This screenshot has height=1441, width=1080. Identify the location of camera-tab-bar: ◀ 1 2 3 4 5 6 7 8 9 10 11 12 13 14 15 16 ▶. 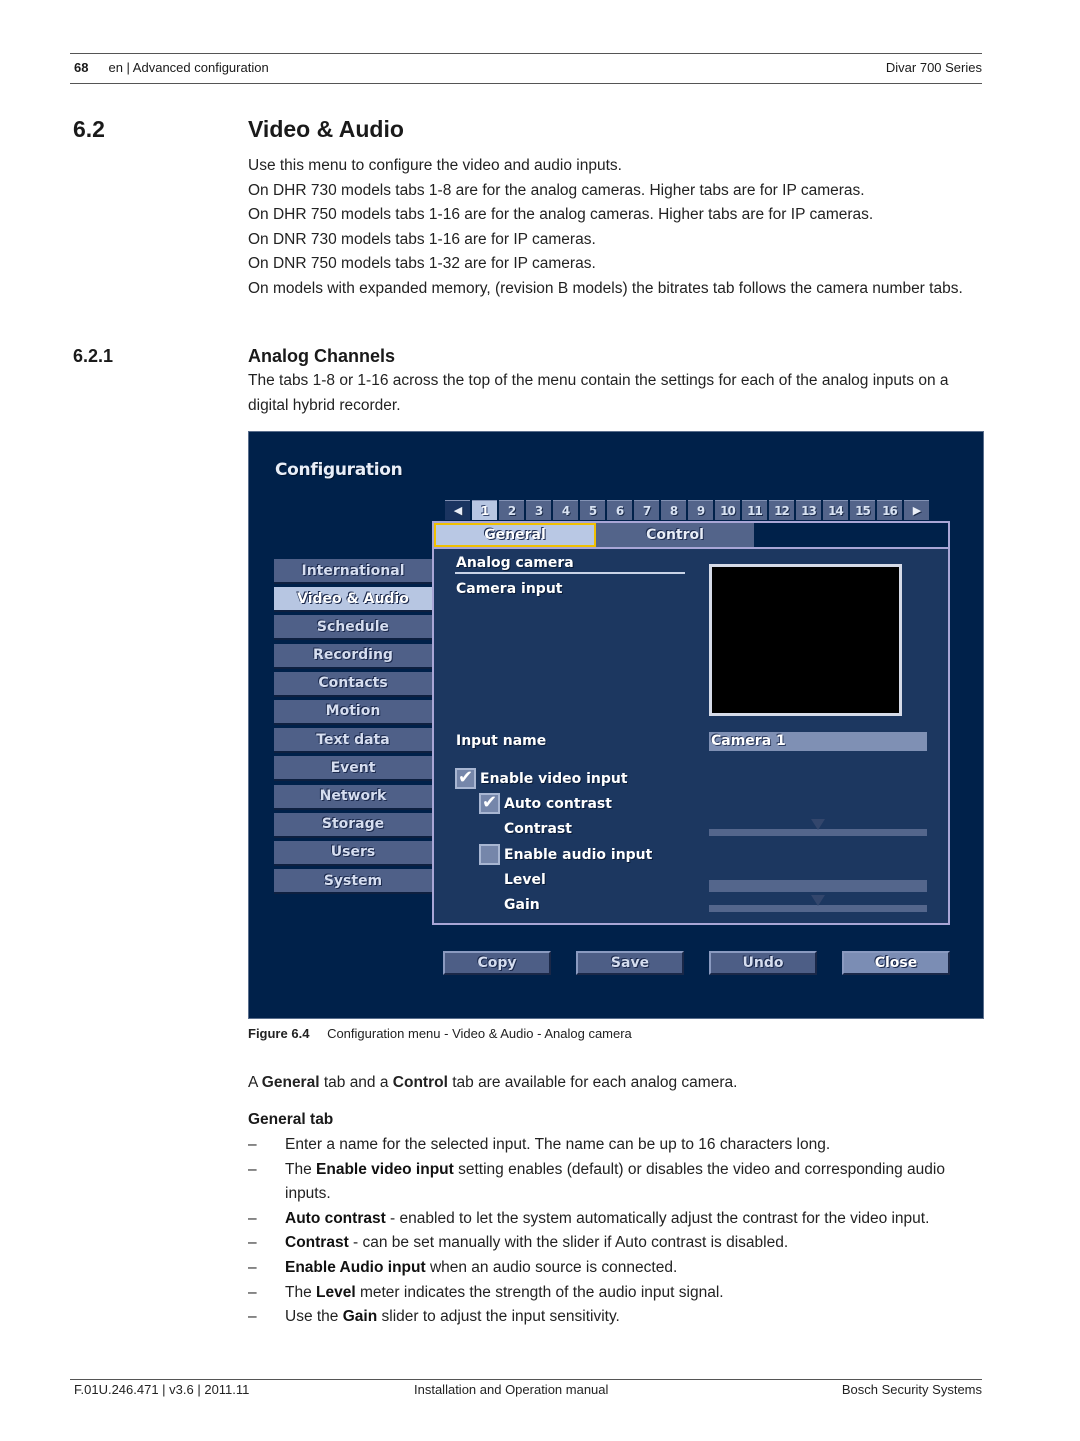
(687, 510).